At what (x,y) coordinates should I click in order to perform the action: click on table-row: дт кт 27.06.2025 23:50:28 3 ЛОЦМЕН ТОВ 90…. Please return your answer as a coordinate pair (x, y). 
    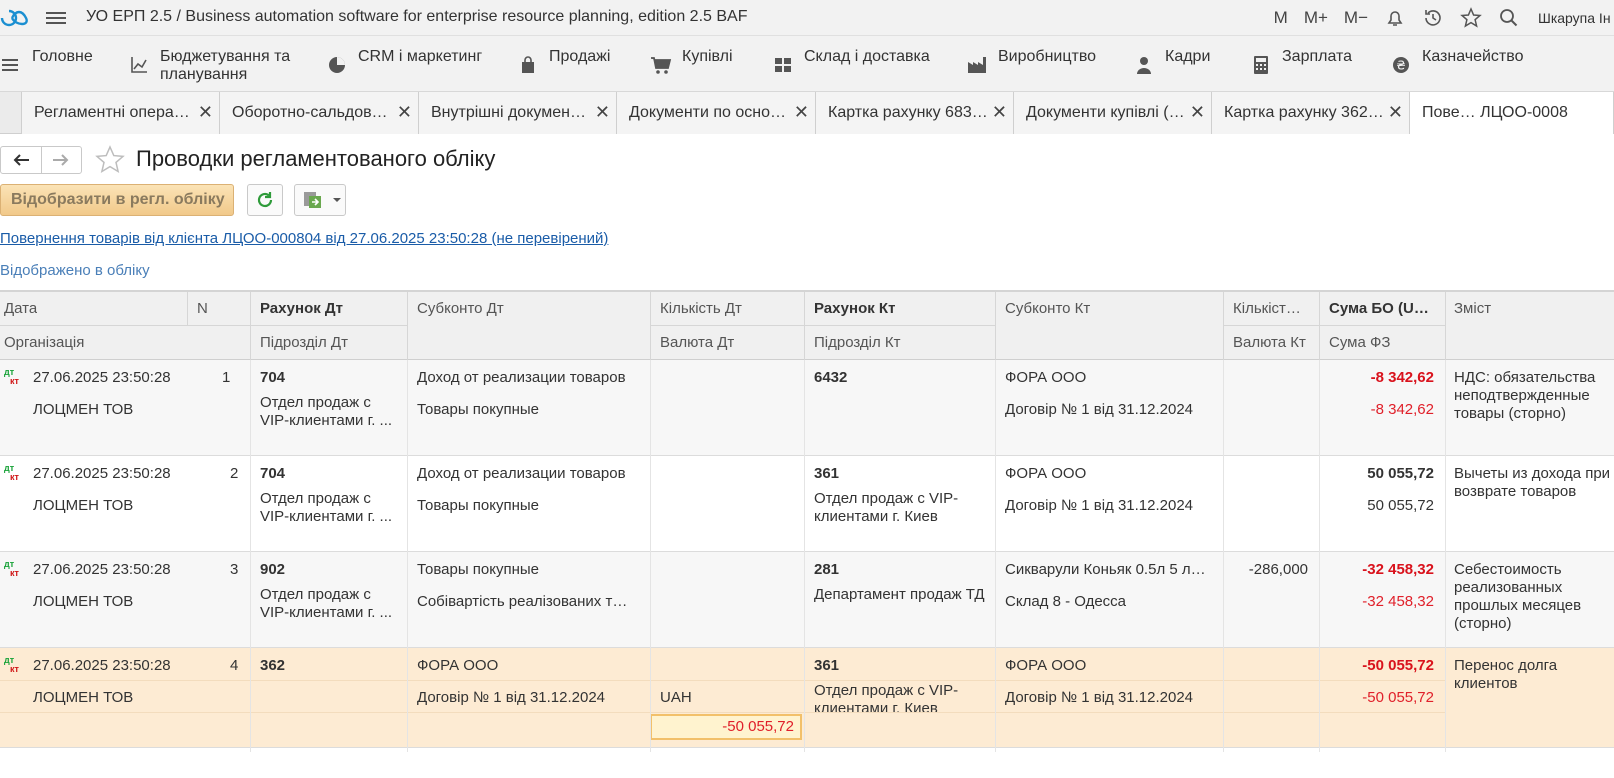
    Looking at the image, I should click on (807, 600).